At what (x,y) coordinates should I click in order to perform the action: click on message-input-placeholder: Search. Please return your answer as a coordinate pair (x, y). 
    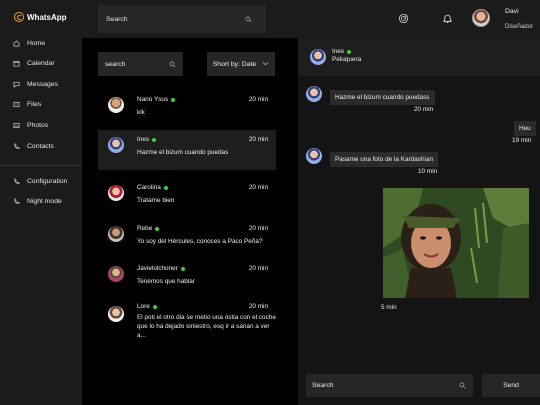
    Looking at the image, I should click on (323, 385).